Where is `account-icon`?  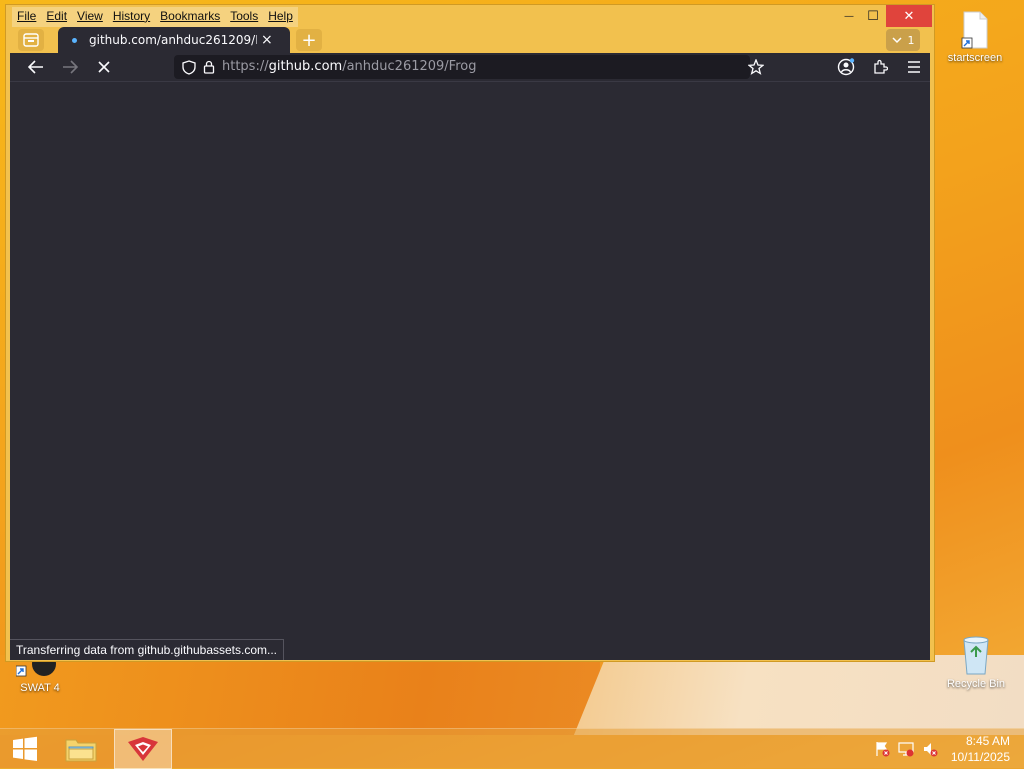 account-icon is located at coordinates (846, 67).